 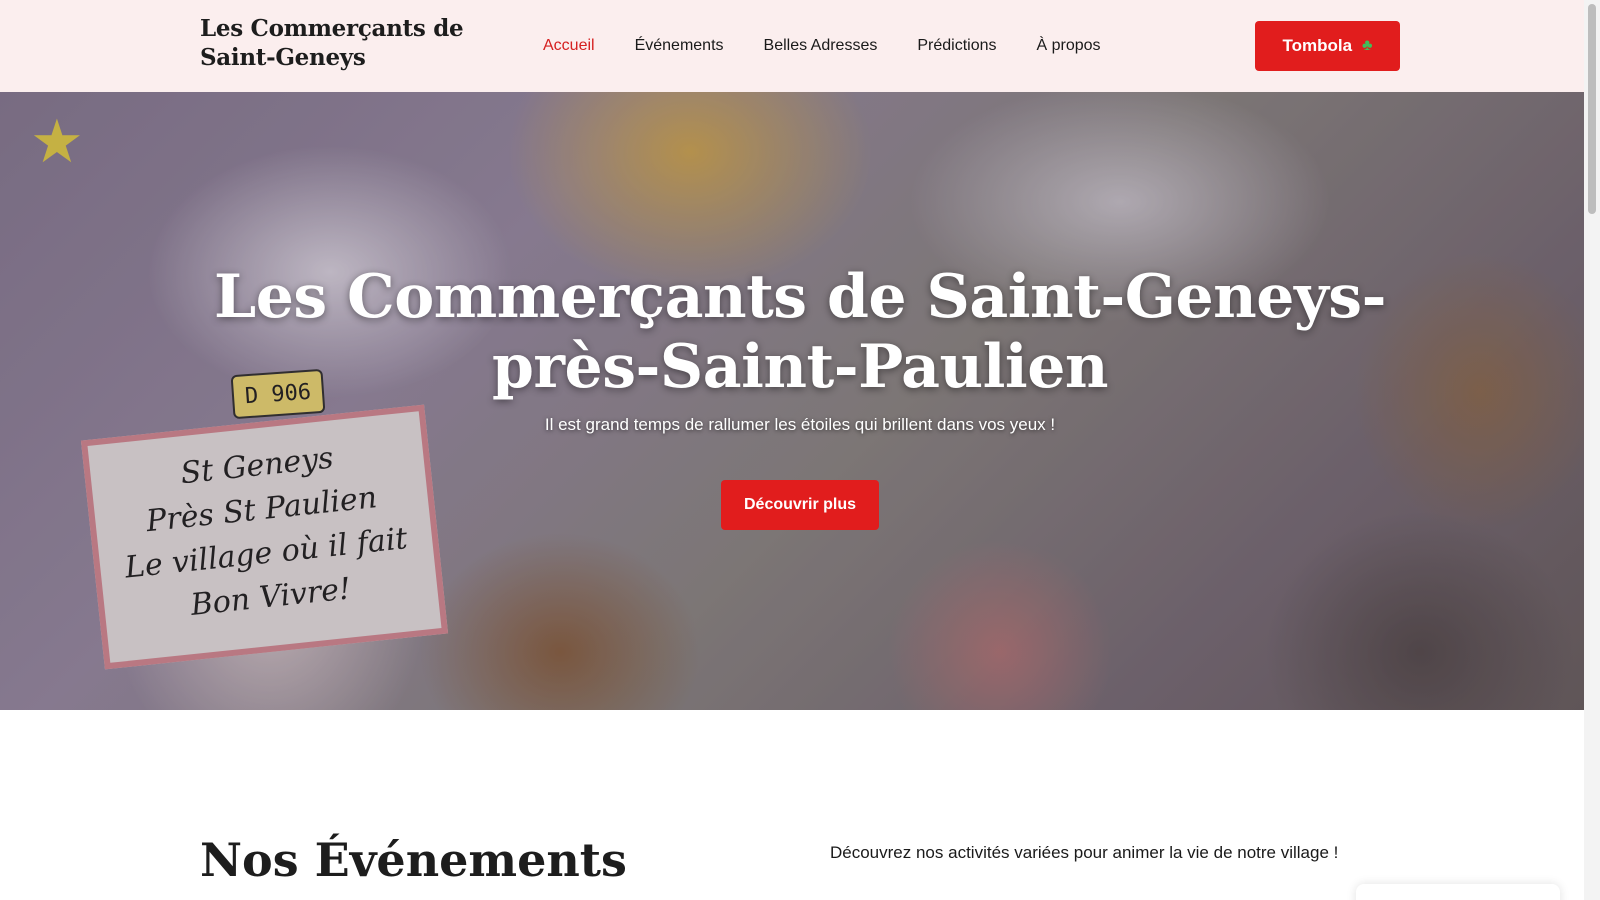 What do you see at coordinates (569, 46) in the screenshot?
I see `nav-item-accueil: Accueil` at bounding box center [569, 46].